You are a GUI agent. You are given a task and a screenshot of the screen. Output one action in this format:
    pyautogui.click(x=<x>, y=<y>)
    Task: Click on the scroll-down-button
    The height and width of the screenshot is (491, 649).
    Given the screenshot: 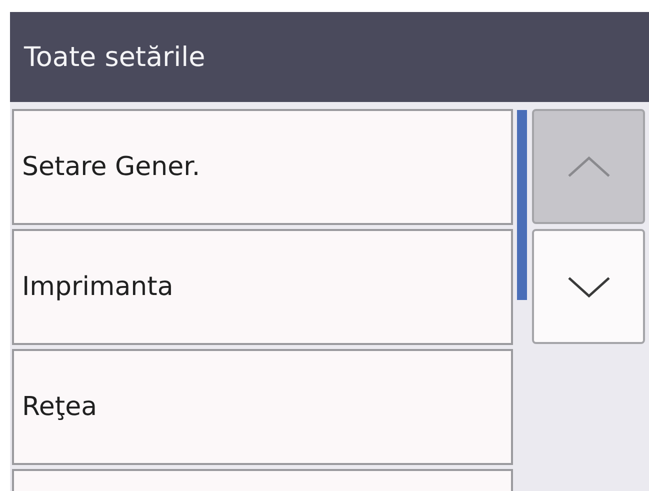 What is the action you would take?
    pyautogui.click(x=588, y=286)
    